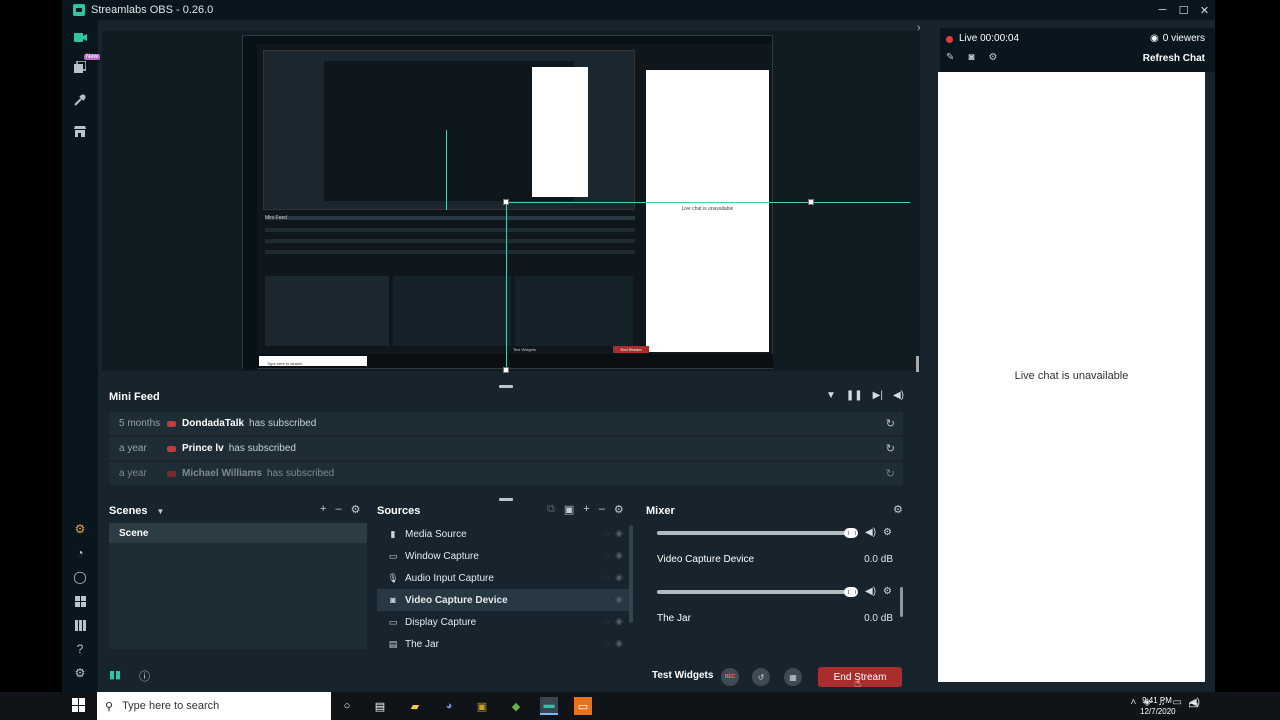 This screenshot has height=720, width=1280. Describe the element at coordinates (878, 395) in the screenshot. I see `skip-icon: ▶|` at that location.